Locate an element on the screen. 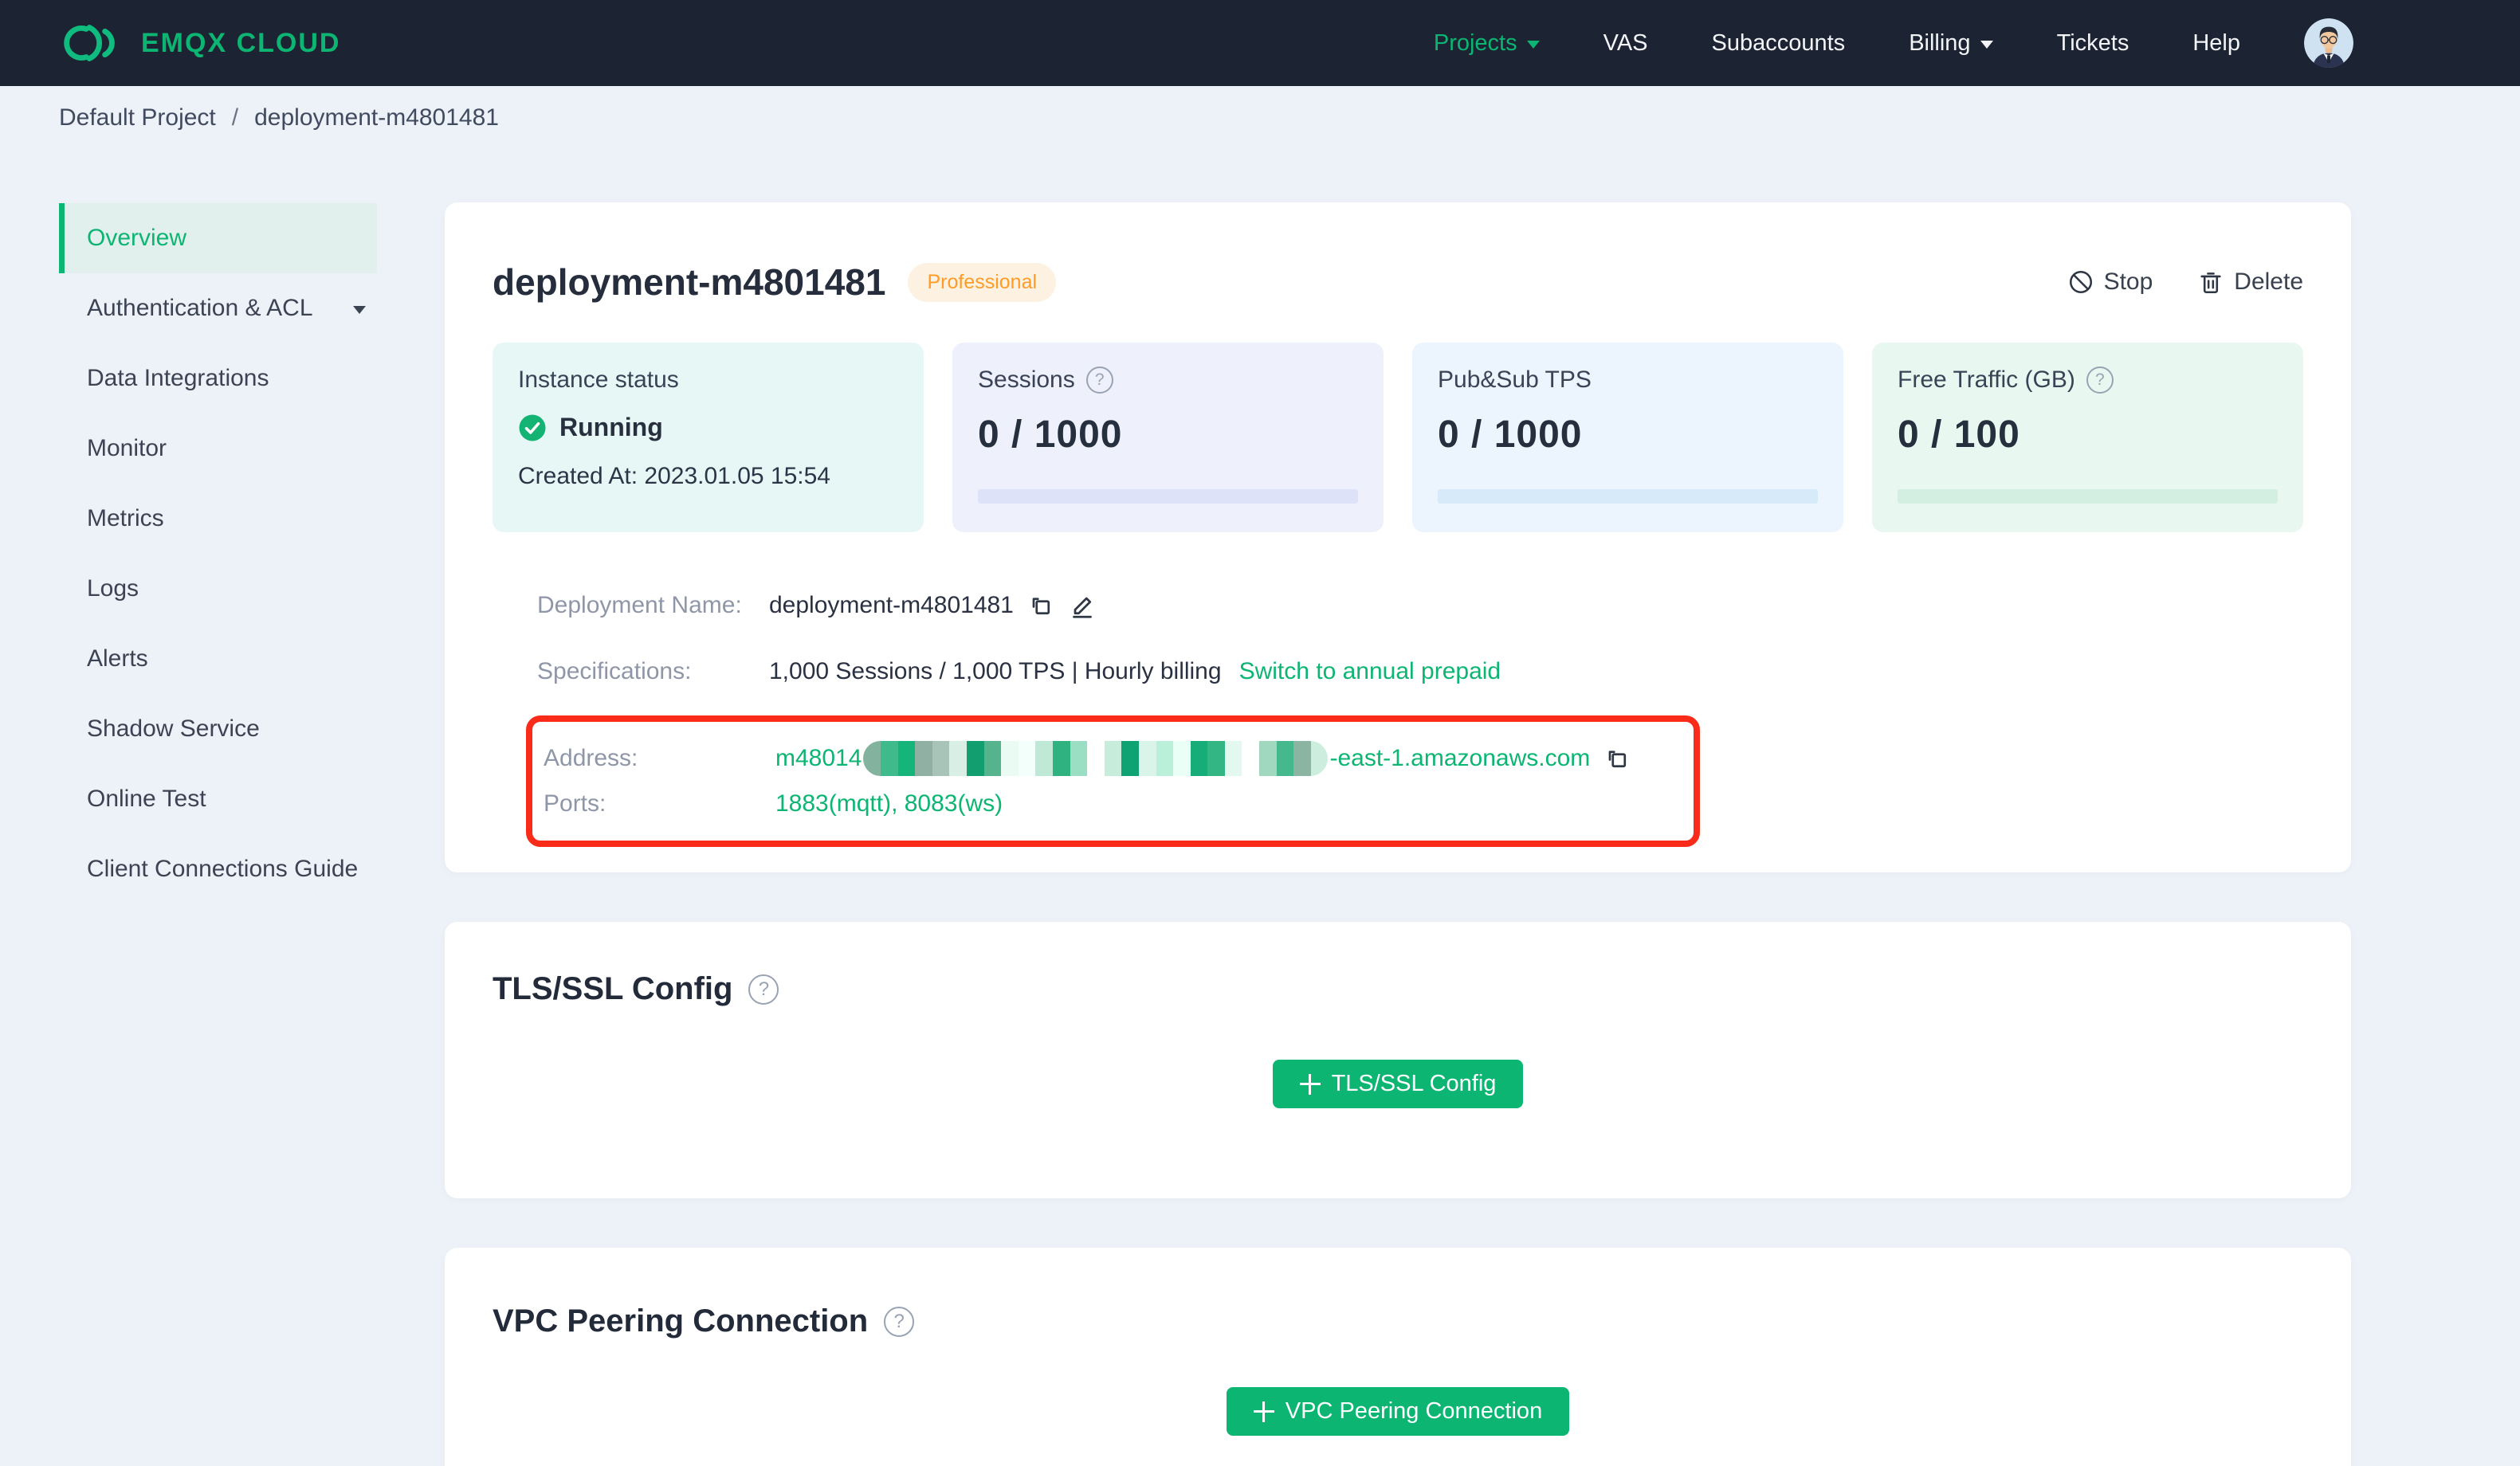  edit-button is located at coordinates (1082, 605).